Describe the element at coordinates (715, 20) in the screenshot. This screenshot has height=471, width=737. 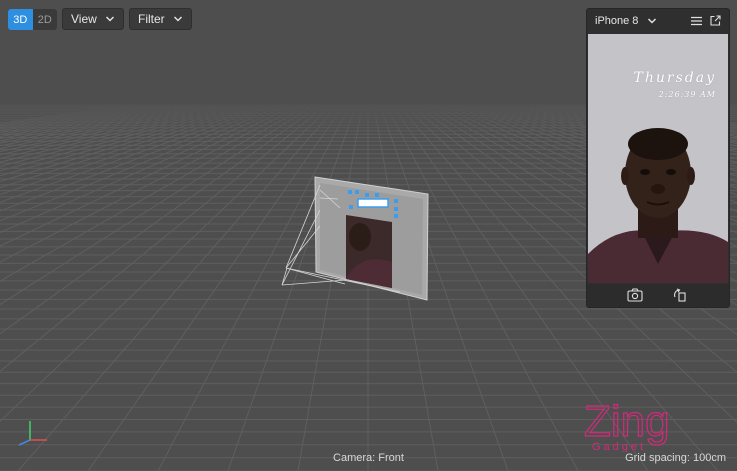
I see `external-link-icon` at that location.